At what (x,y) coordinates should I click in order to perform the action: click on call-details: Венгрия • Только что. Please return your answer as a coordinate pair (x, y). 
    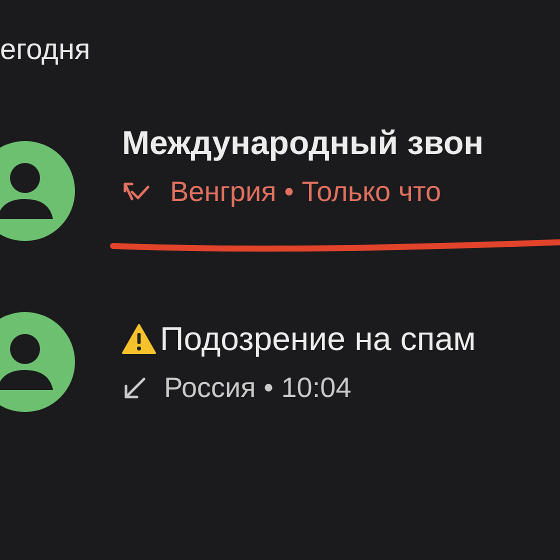
    Looking at the image, I should click on (306, 192).